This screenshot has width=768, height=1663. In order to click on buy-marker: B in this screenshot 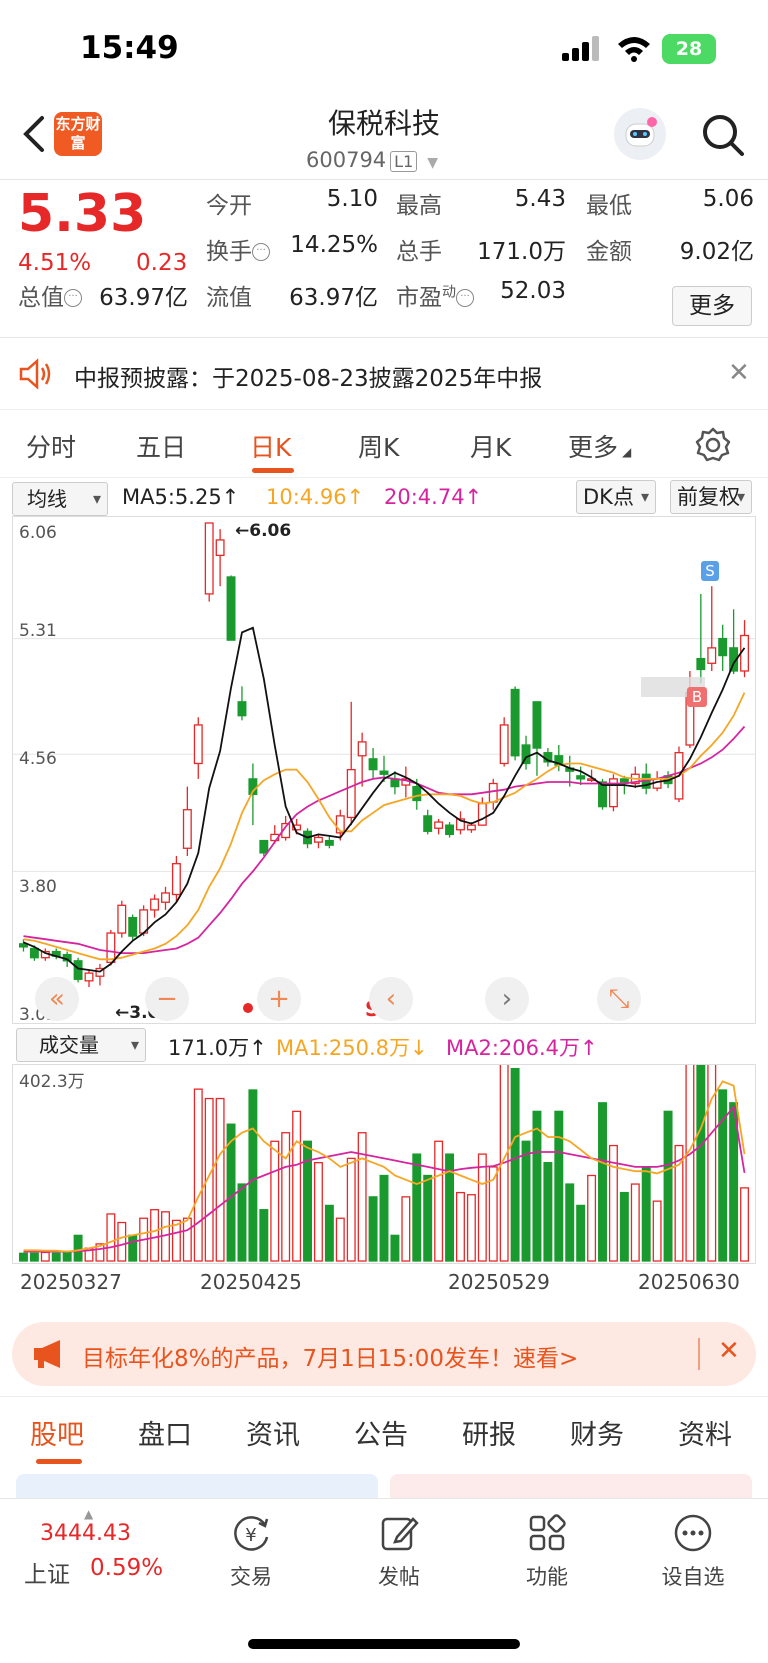, I will do `click(697, 697)`.